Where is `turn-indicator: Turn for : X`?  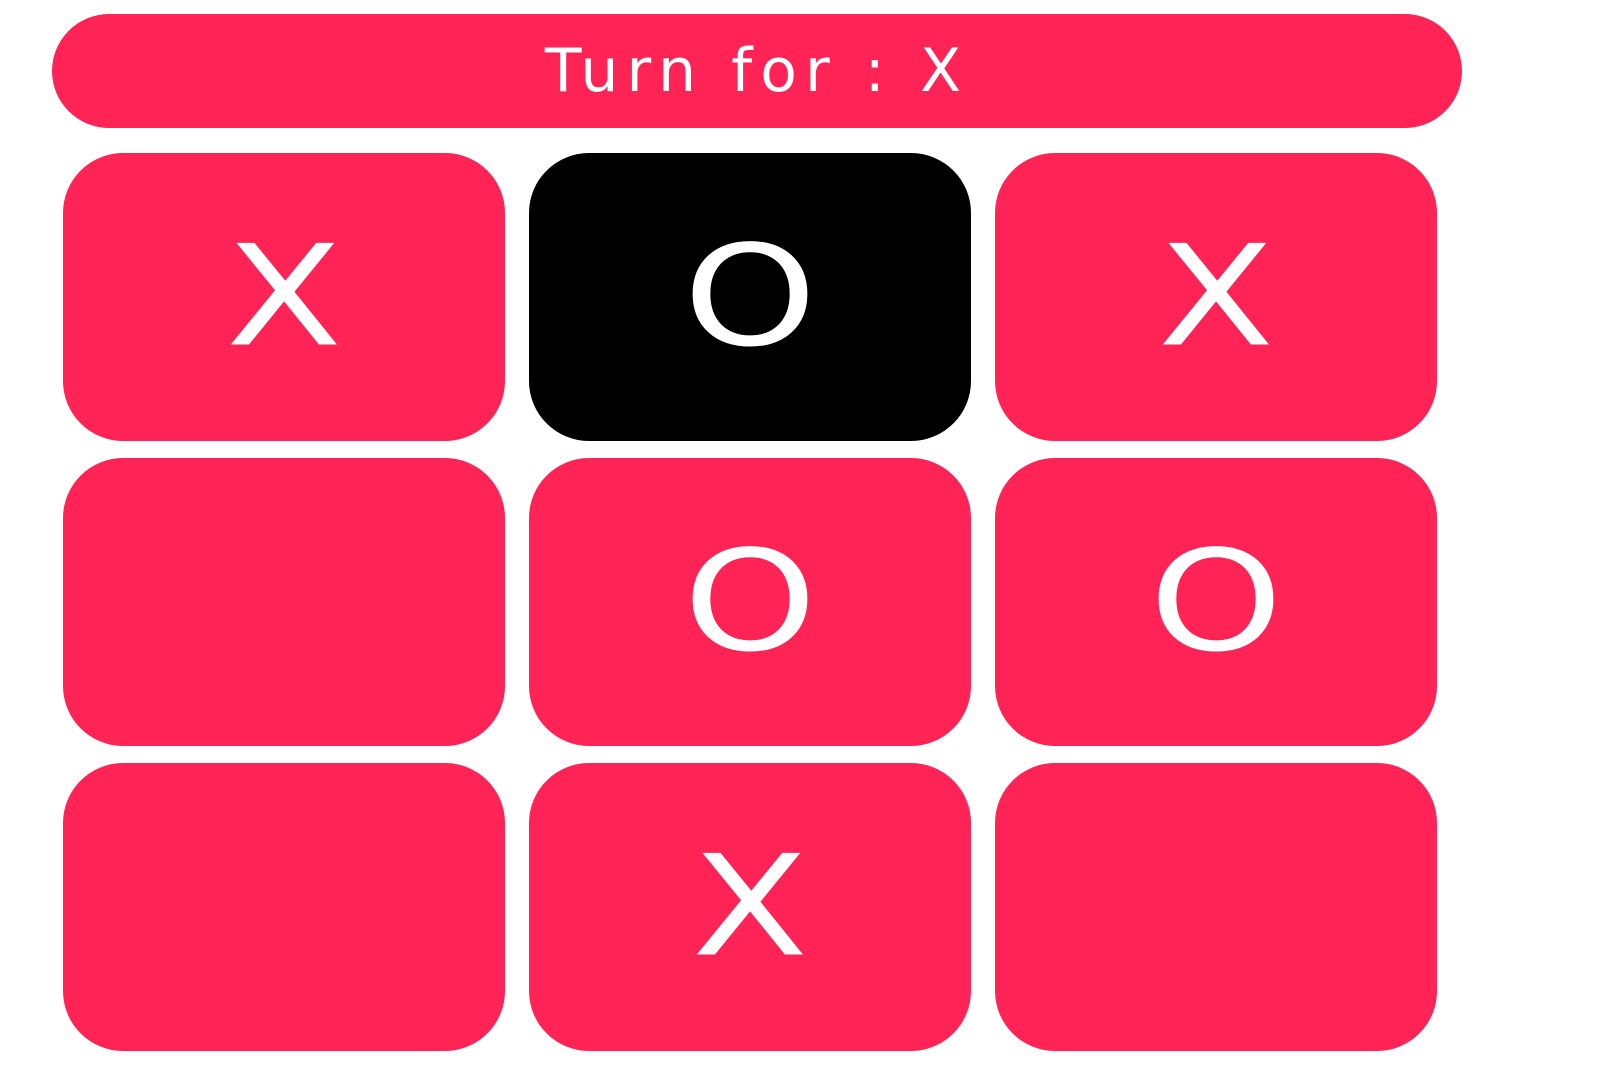 turn-indicator: Turn for : X is located at coordinates (757, 71).